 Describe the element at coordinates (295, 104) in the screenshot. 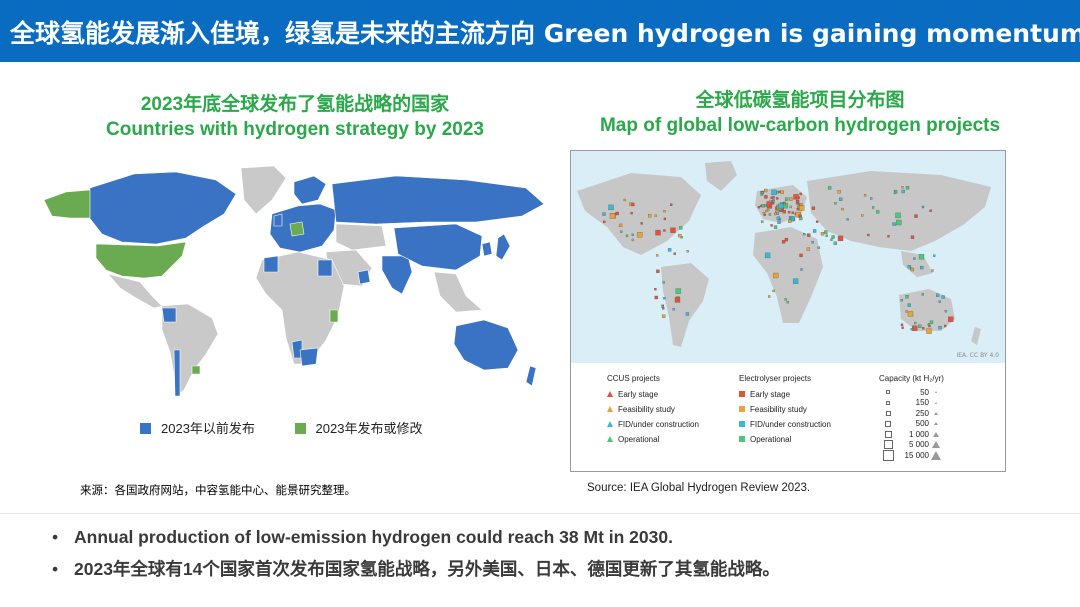

I see `left-map-title-cn: 2023年底全球发布了氢能战略的国家` at that location.